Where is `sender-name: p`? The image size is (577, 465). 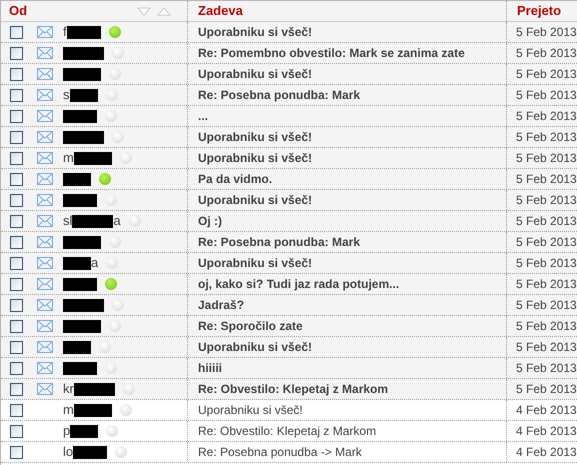
sender-name: p is located at coordinates (66, 431).